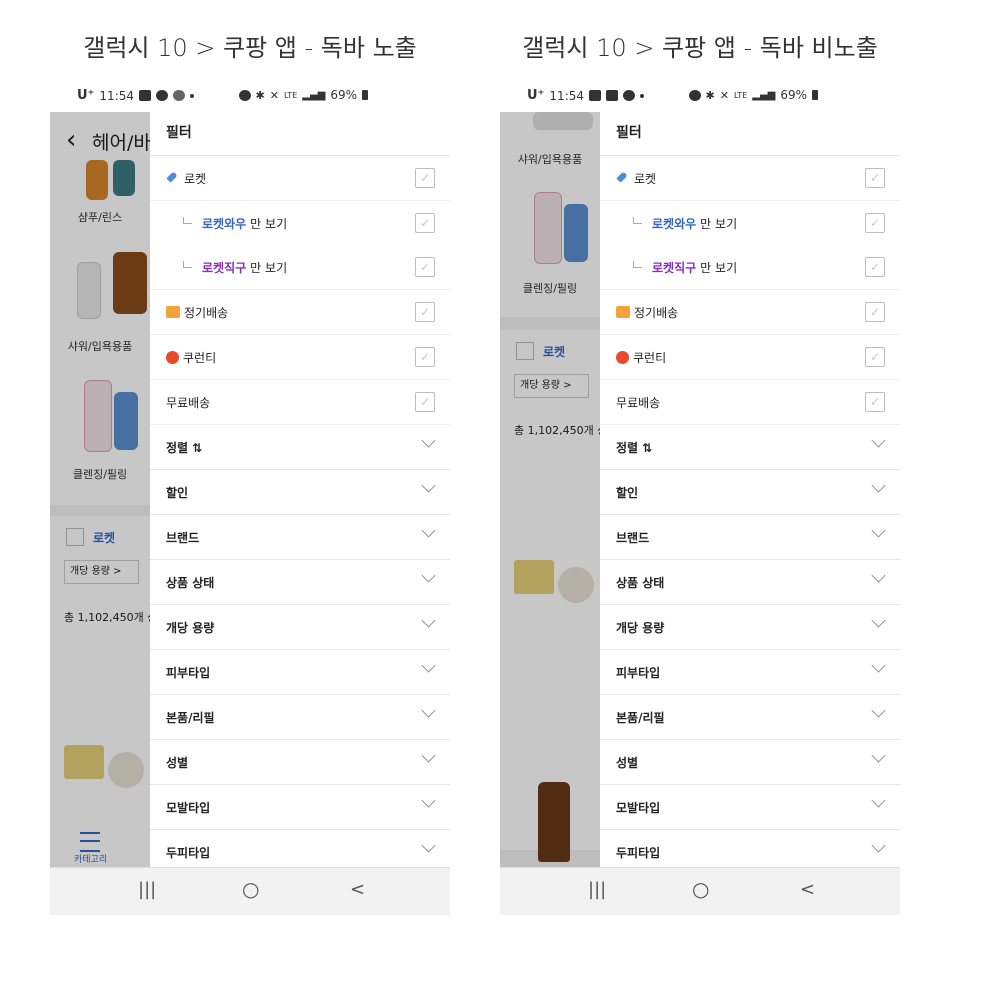  Describe the element at coordinates (260, 95) in the screenshot. I see `bluetooth-icon: ✱` at that location.